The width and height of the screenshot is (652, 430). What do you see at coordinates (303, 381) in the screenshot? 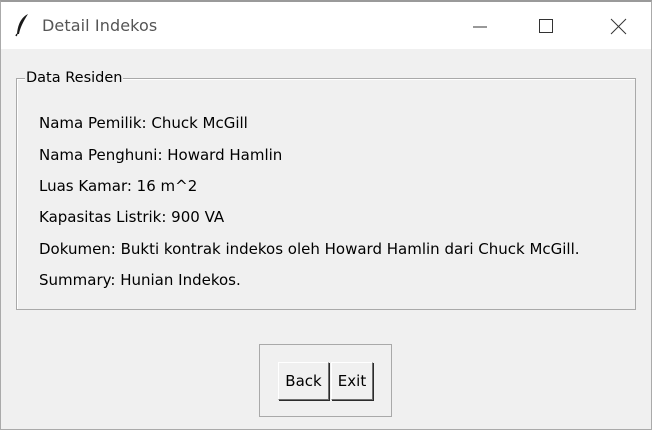
I see `back-button: Back` at bounding box center [303, 381].